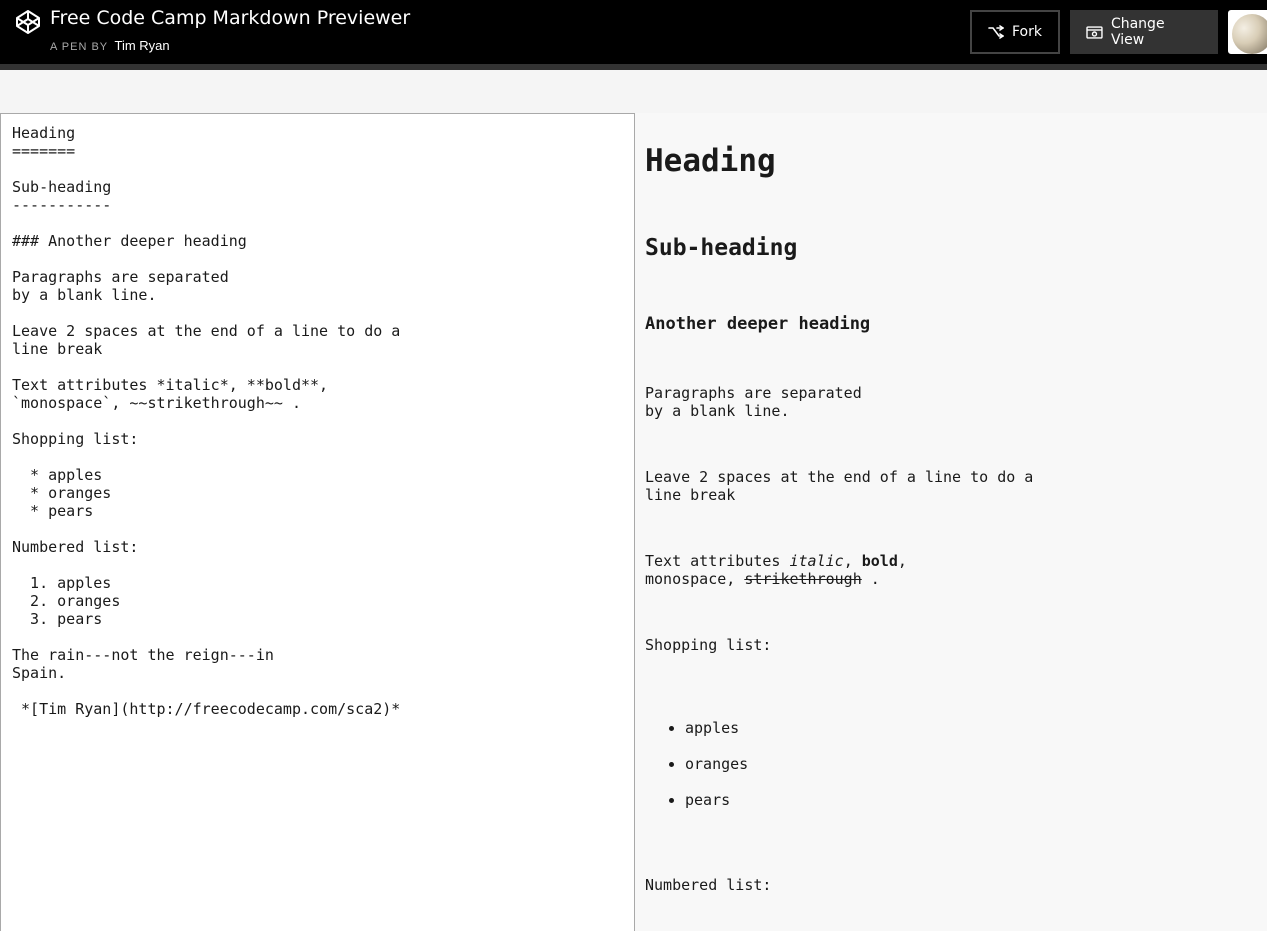  Describe the element at coordinates (996, 32) in the screenshot. I see `fork-icon` at that location.